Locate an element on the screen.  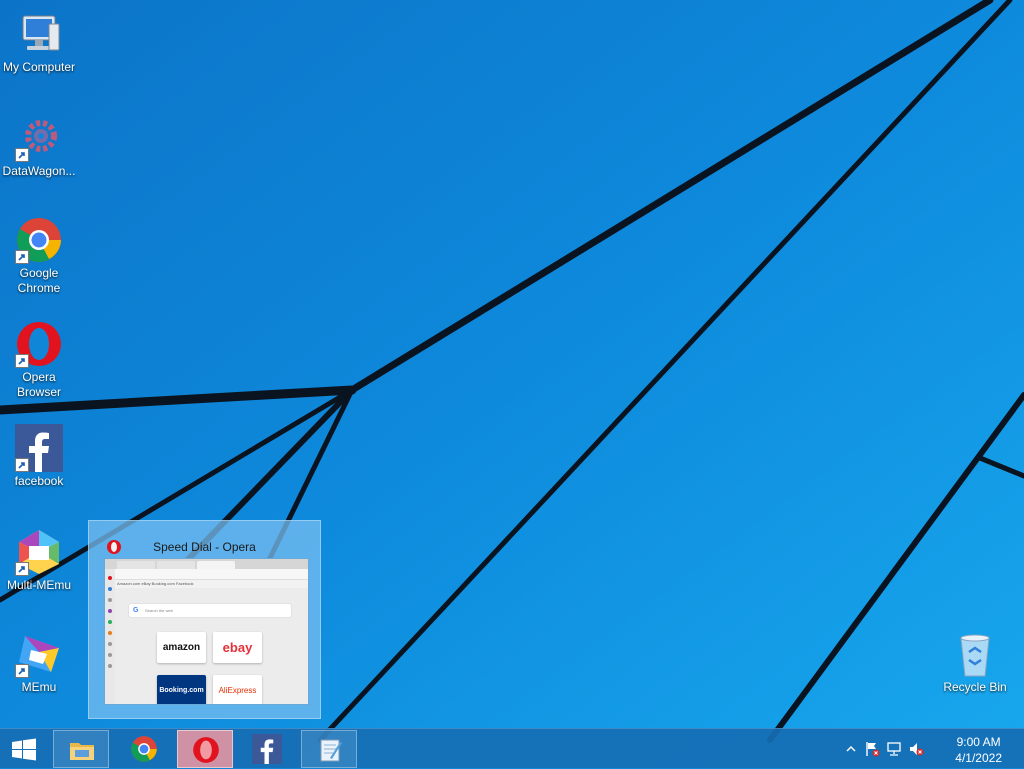
computer-icon is located at coordinates (41, 33).